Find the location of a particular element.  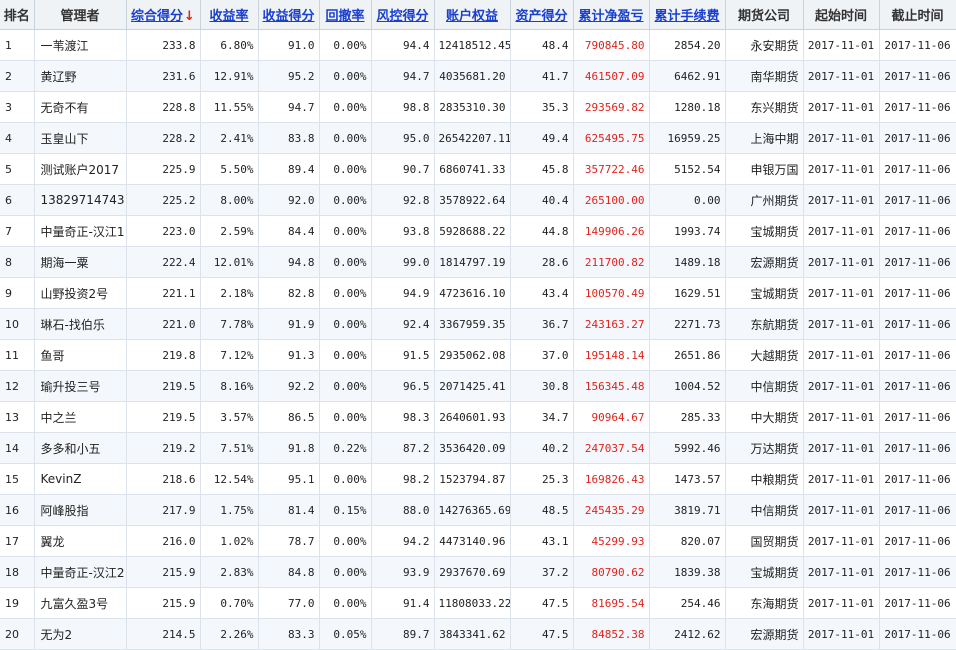

header-label: 回撤率 is located at coordinates (345, 16).